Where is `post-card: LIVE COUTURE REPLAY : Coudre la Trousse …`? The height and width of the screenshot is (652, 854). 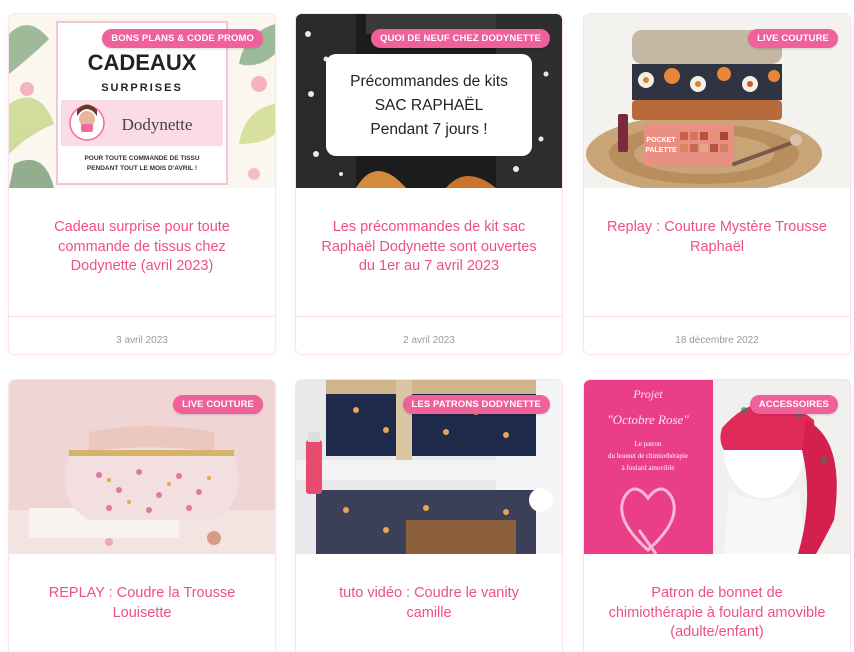
post-card: LIVE COUTURE REPLAY : Coudre la Trousse … is located at coordinates (142, 516).